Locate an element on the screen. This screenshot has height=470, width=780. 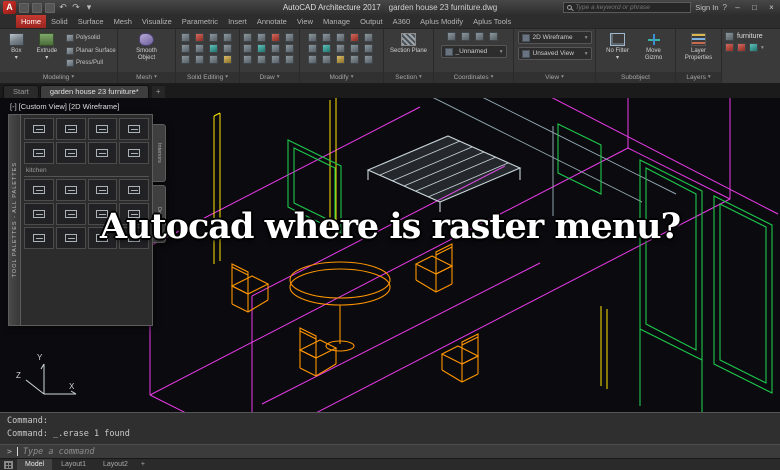
saved-view-dropdown: Unsaved View ▾ is located at coordinates (554, 53).